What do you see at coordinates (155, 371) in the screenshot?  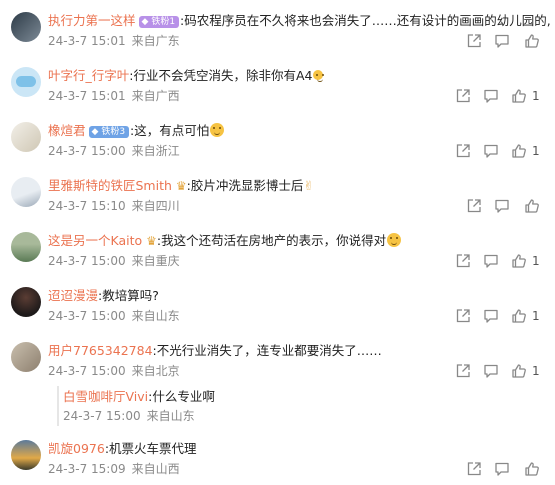 I see `comment-location: 来自北京` at bounding box center [155, 371].